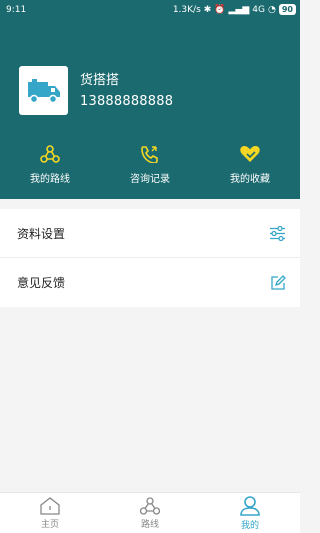 The image size is (320, 533). I want to click on menu-item-profile-settings: 资料设置, so click(150, 233).